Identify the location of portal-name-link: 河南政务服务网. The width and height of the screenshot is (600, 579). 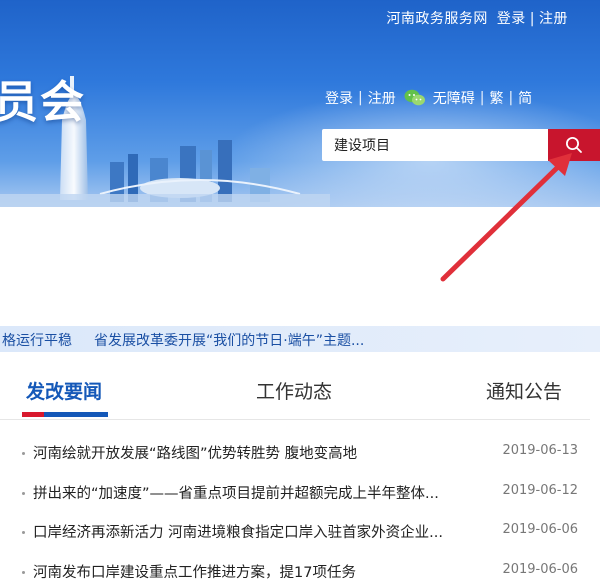
(437, 19).